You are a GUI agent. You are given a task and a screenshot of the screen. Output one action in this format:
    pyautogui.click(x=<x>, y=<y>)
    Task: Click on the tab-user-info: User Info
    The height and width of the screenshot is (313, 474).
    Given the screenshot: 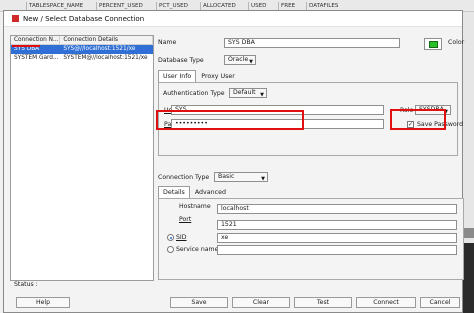 What is the action you would take?
    pyautogui.click(x=177, y=76)
    